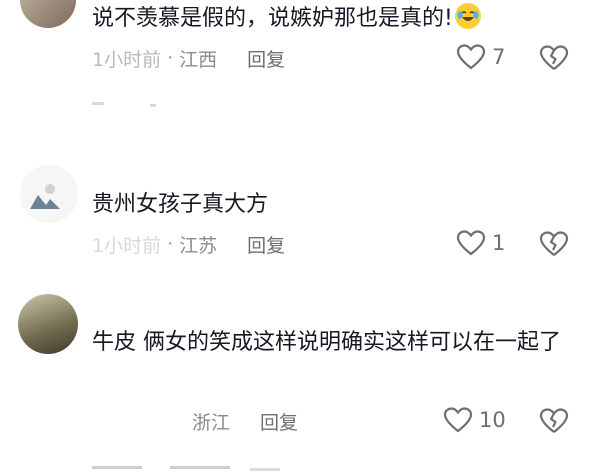  I want to click on comment-location: 江苏, so click(198, 245).